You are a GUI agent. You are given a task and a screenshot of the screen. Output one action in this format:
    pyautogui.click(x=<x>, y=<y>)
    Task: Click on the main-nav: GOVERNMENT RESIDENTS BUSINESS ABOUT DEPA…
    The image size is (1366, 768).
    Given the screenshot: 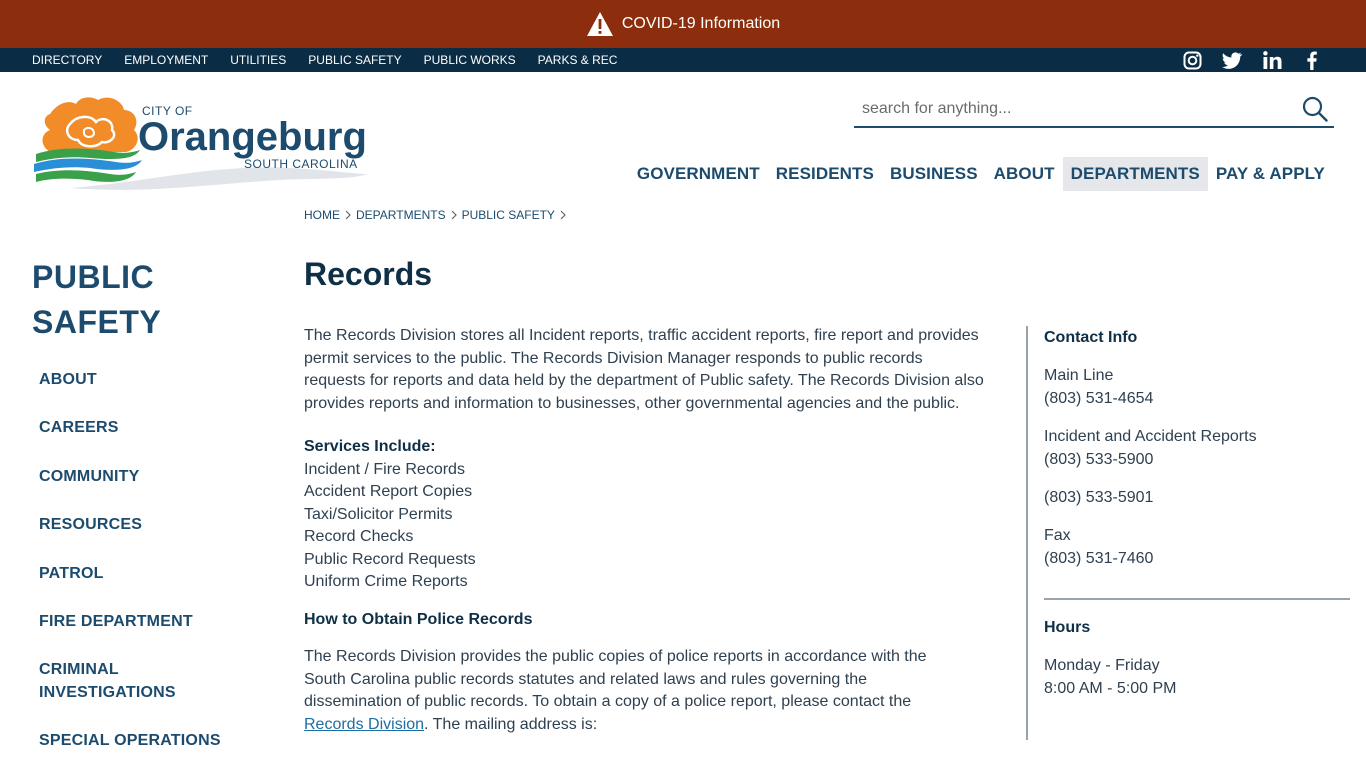 What is the action you would take?
    pyautogui.click(x=981, y=174)
    